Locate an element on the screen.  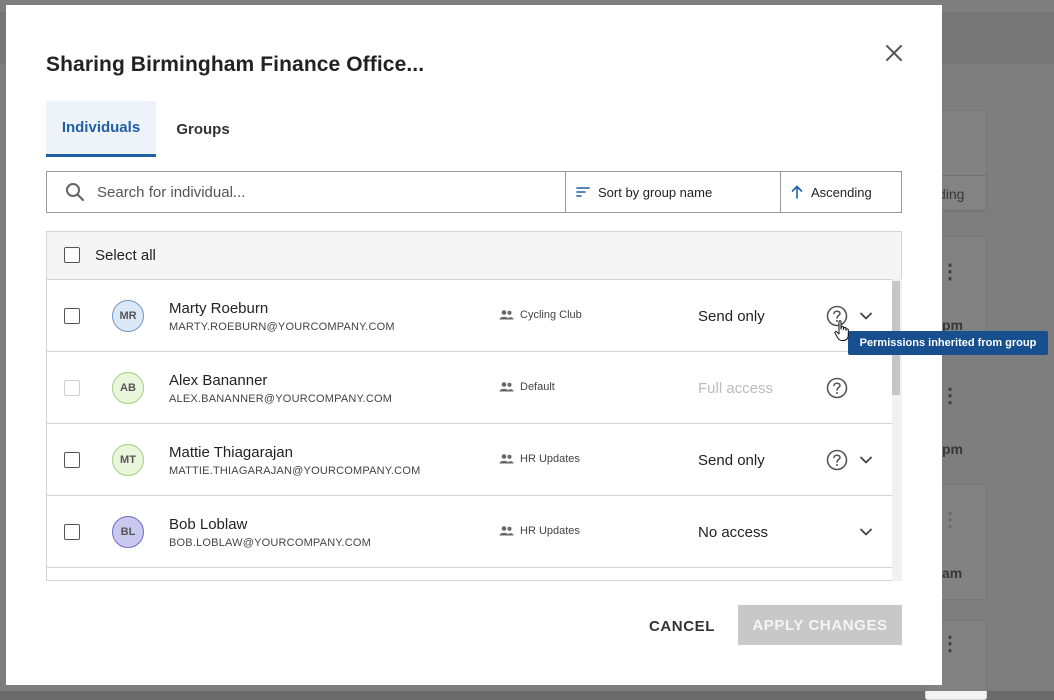
person-email: BOB.LOBLAW@YOURCOMPANY.COM is located at coordinates (270, 543).